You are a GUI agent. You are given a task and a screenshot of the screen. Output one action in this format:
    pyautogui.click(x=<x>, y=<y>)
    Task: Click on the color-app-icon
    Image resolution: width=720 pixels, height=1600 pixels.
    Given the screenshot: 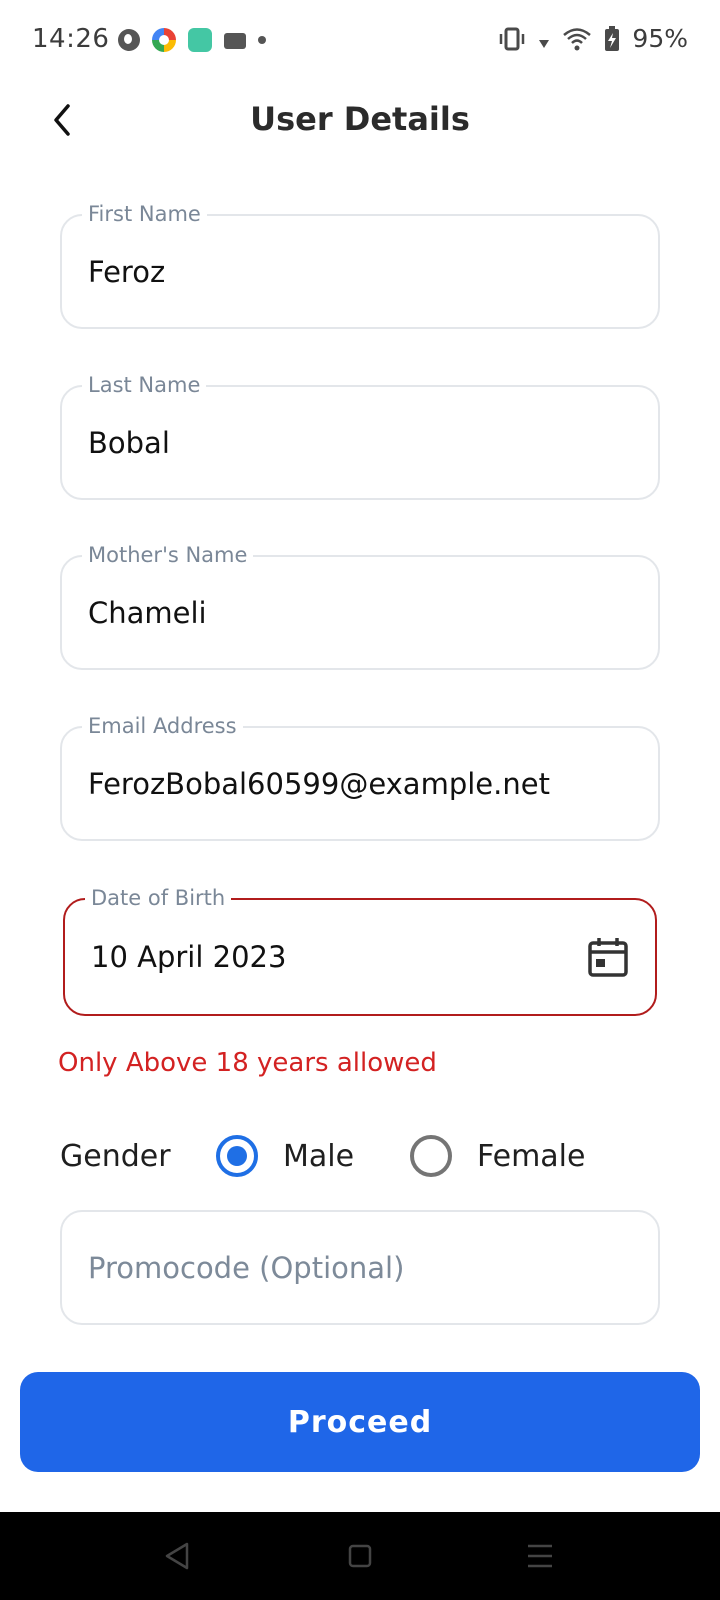 What is the action you would take?
    pyautogui.click(x=164, y=40)
    